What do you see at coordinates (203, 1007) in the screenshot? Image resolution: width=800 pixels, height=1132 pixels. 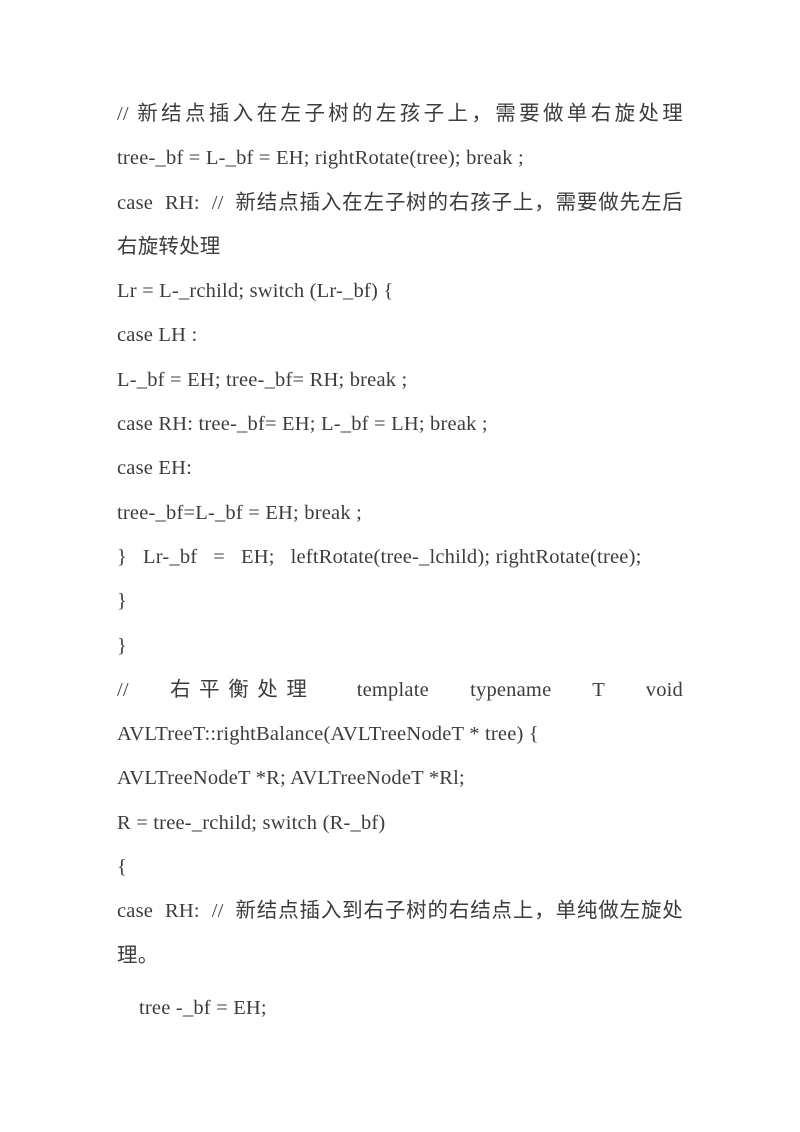 I see `code-line: tree -_bf = EH;` at bounding box center [203, 1007].